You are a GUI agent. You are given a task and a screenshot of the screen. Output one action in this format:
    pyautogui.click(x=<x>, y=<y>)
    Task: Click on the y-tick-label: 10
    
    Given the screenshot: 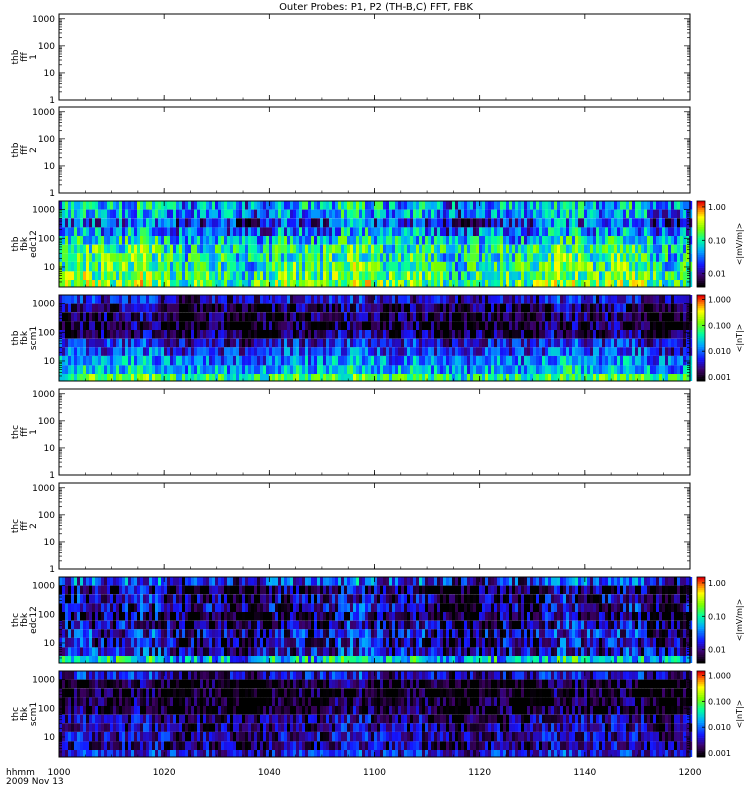 What is the action you would take?
    pyautogui.click(x=50, y=362)
    